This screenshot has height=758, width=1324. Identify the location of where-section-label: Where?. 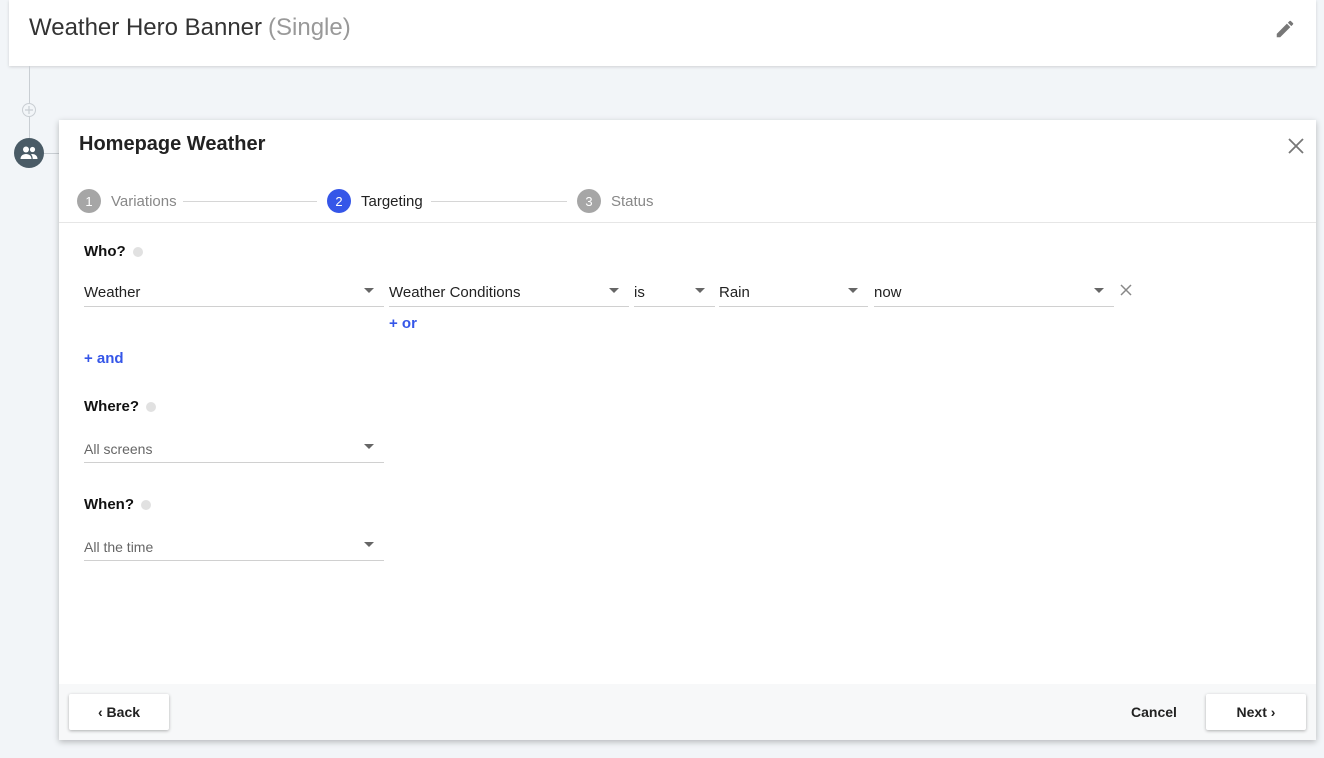
(120, 406).